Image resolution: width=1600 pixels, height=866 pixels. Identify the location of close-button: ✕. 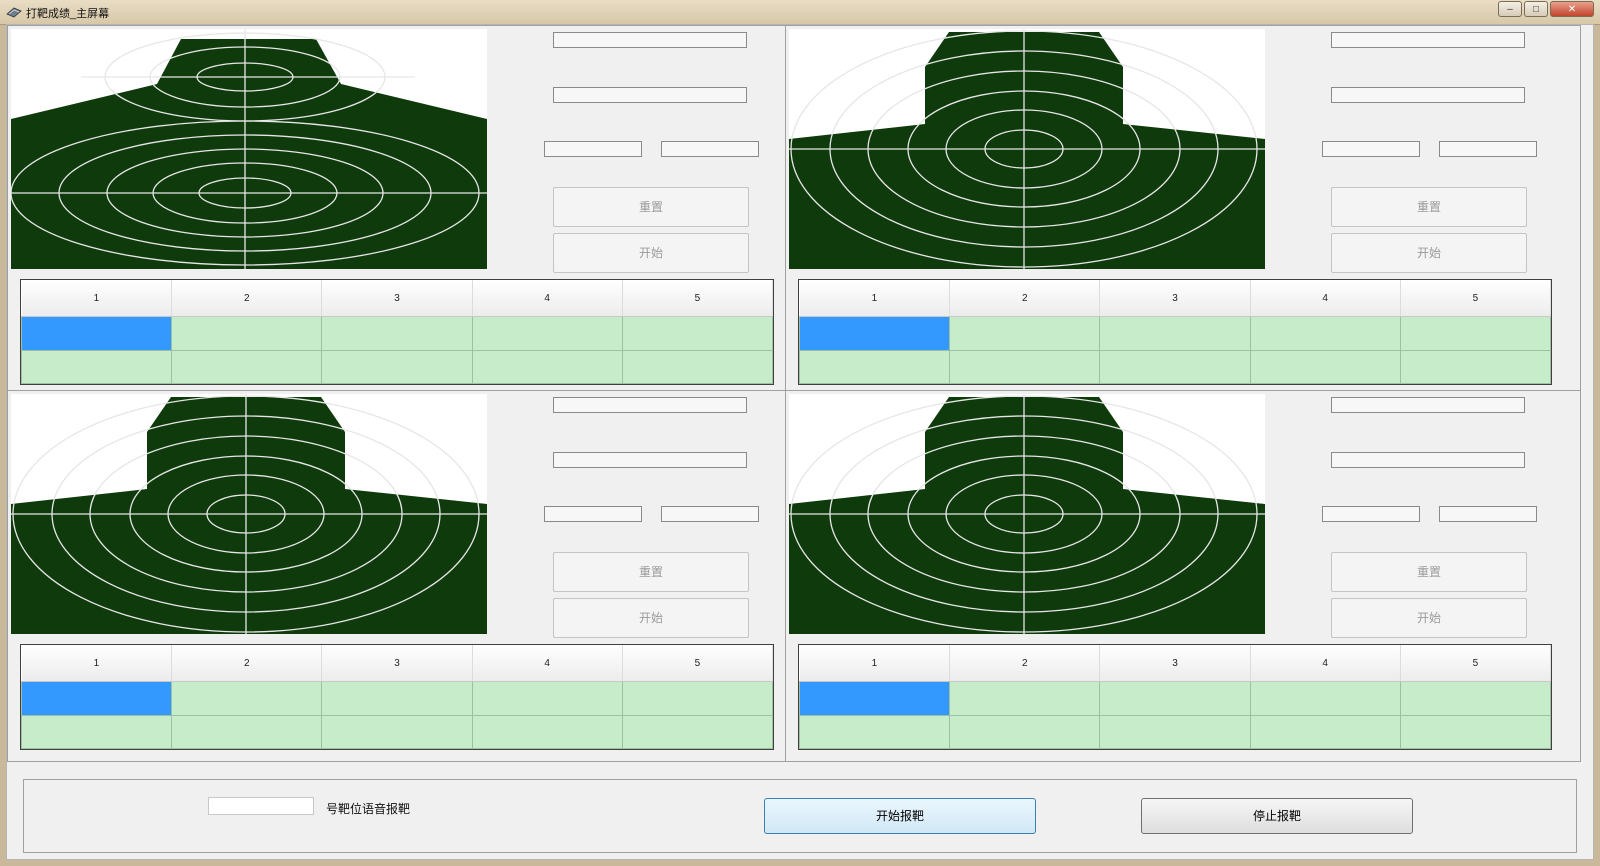
(1572, 9).